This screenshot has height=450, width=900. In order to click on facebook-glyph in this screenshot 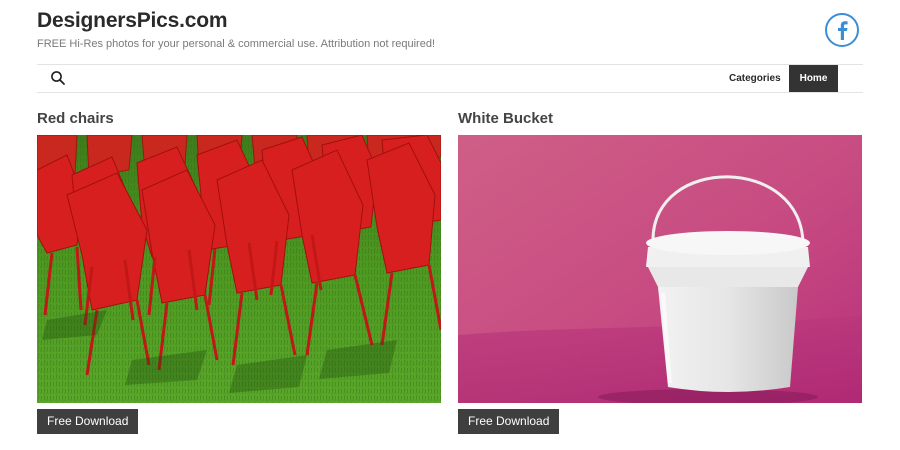, I will do `click(843, 30)`.